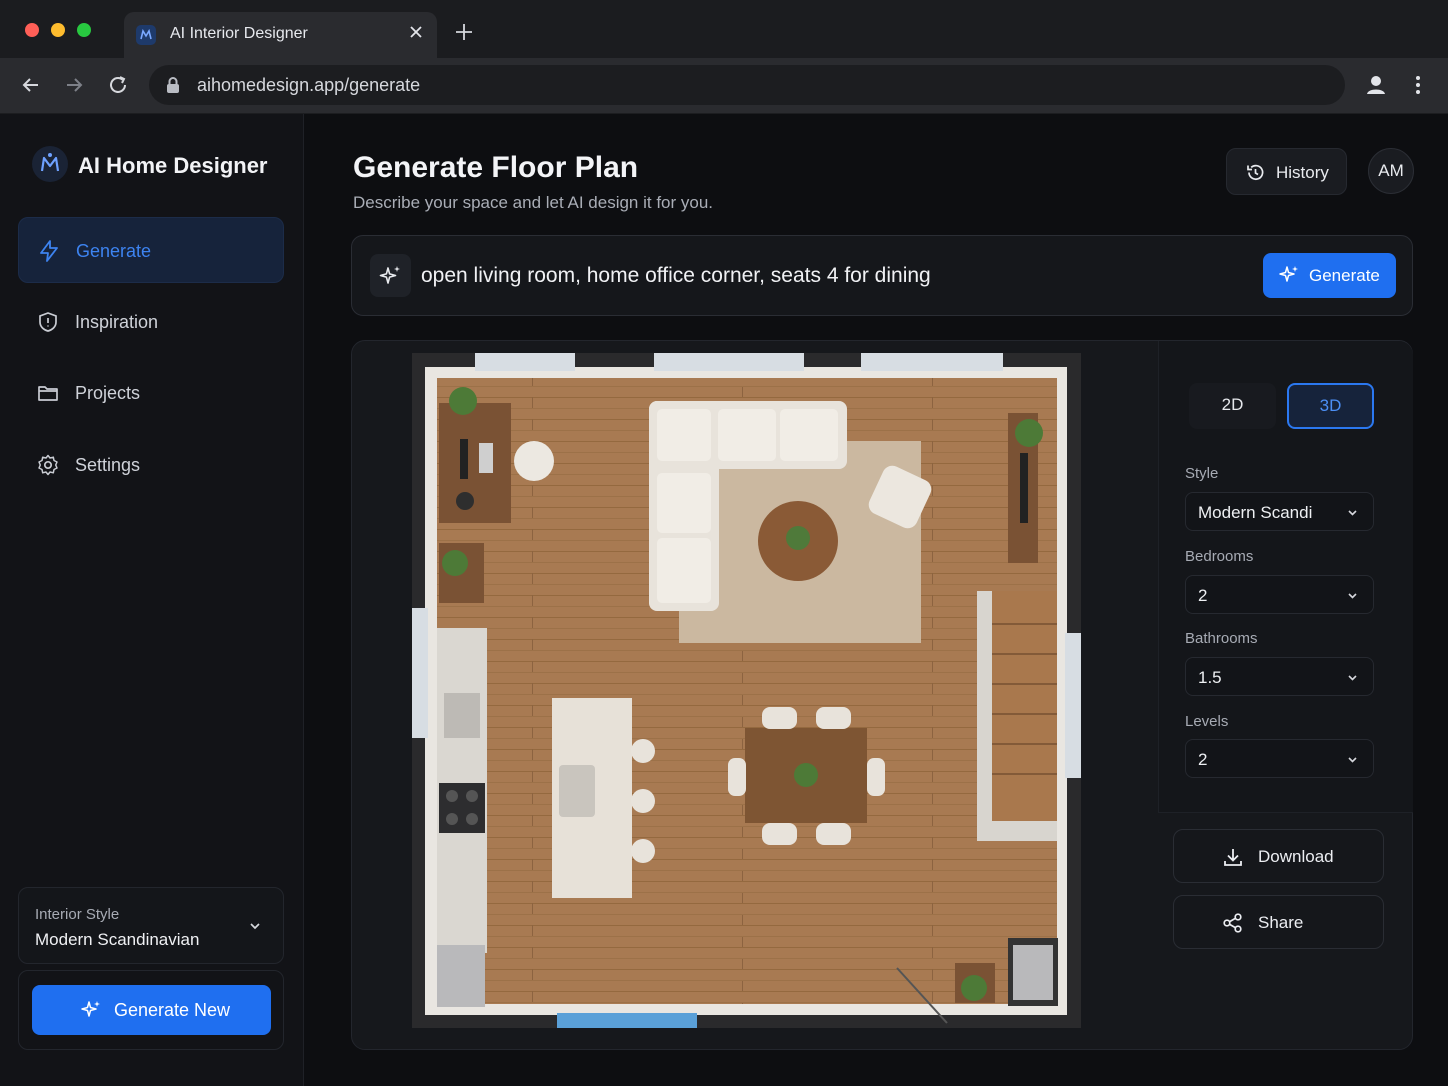 The width and height of the screenshot is (1448, 1086). What do you see at coordinates (309, 85) in the screenshot?
I see `url-text: aihomedesign.app/generate` at bounding box center [309, 85].